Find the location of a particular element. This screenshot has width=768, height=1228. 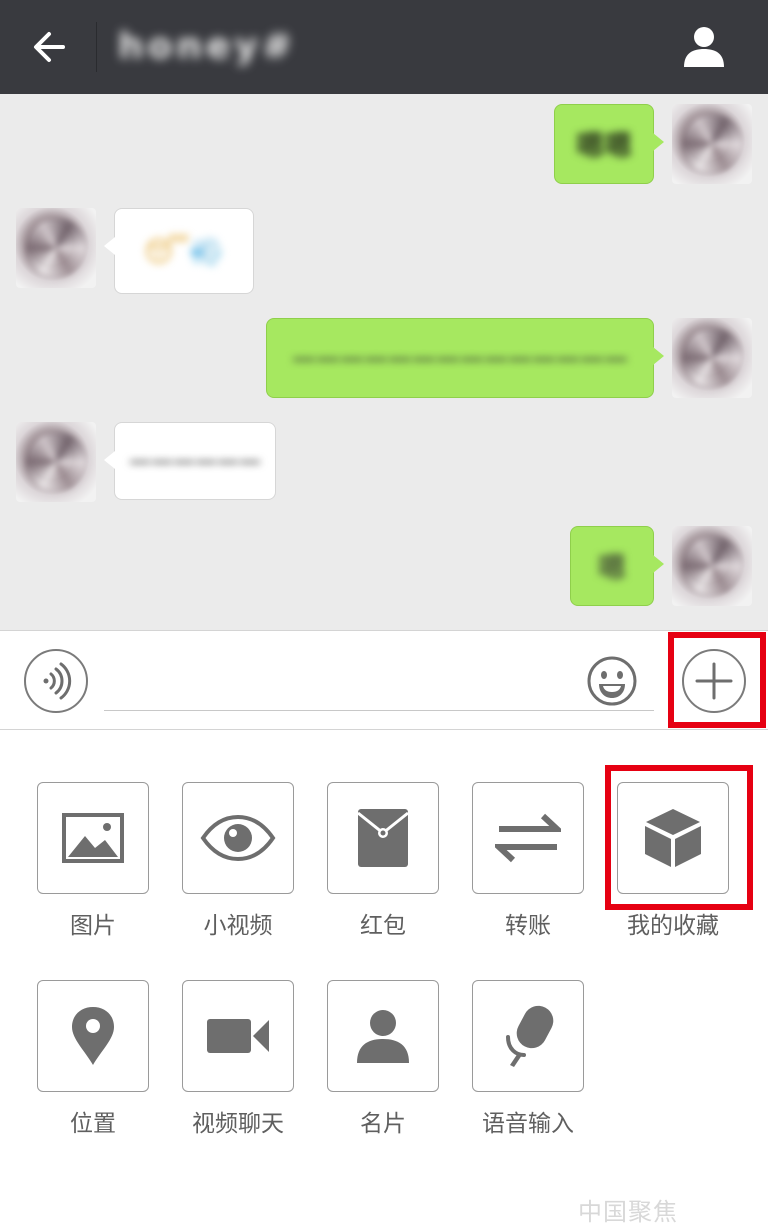

tool-label: 红包 is located at coordinates (383, 926).